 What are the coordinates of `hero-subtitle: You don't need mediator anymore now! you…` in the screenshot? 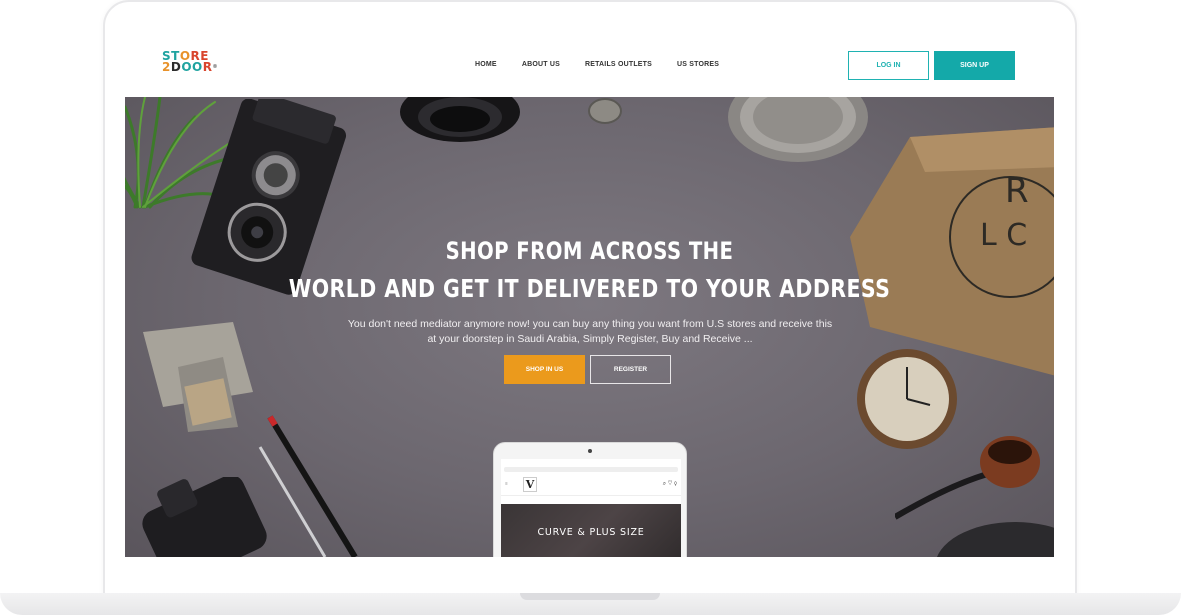 It's located at (590, 332).